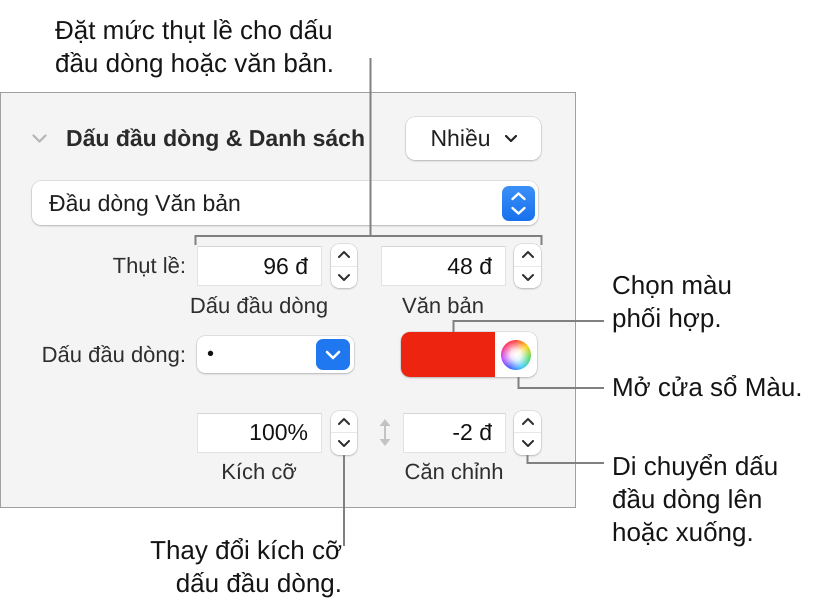 This screenshot has height=611, width=830. Describe the element at coordinates (246, 567) in the screenshot. I see `callout-text: Thay đổi kích cỡ dấu đầu dòng.` at that location.